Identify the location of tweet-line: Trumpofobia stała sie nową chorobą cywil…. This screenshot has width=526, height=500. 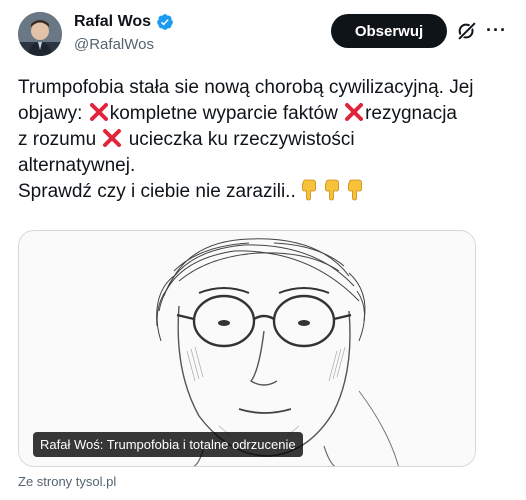
(268, 88).